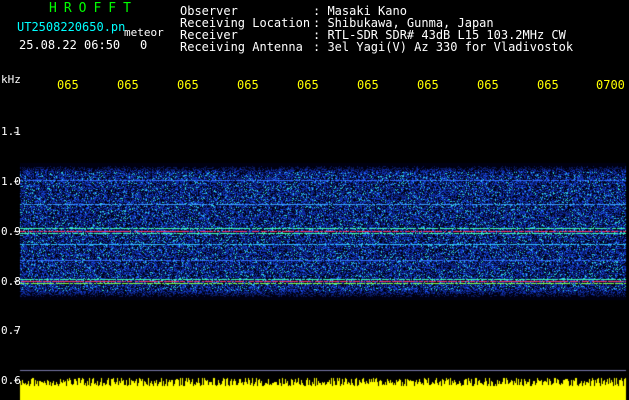 Image resolution: width=629 pixels, height=400 pixels. Describe the element at coordinates (11, 231) in the screenshot. I see `freq-tick: 0.9` at that location.